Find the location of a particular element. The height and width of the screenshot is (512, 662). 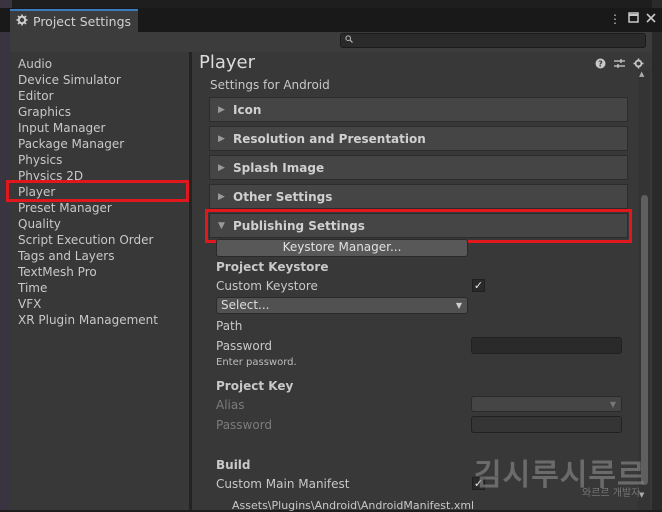

sidebar-item-graphics: Graphics is located at coordinates (44, 112).